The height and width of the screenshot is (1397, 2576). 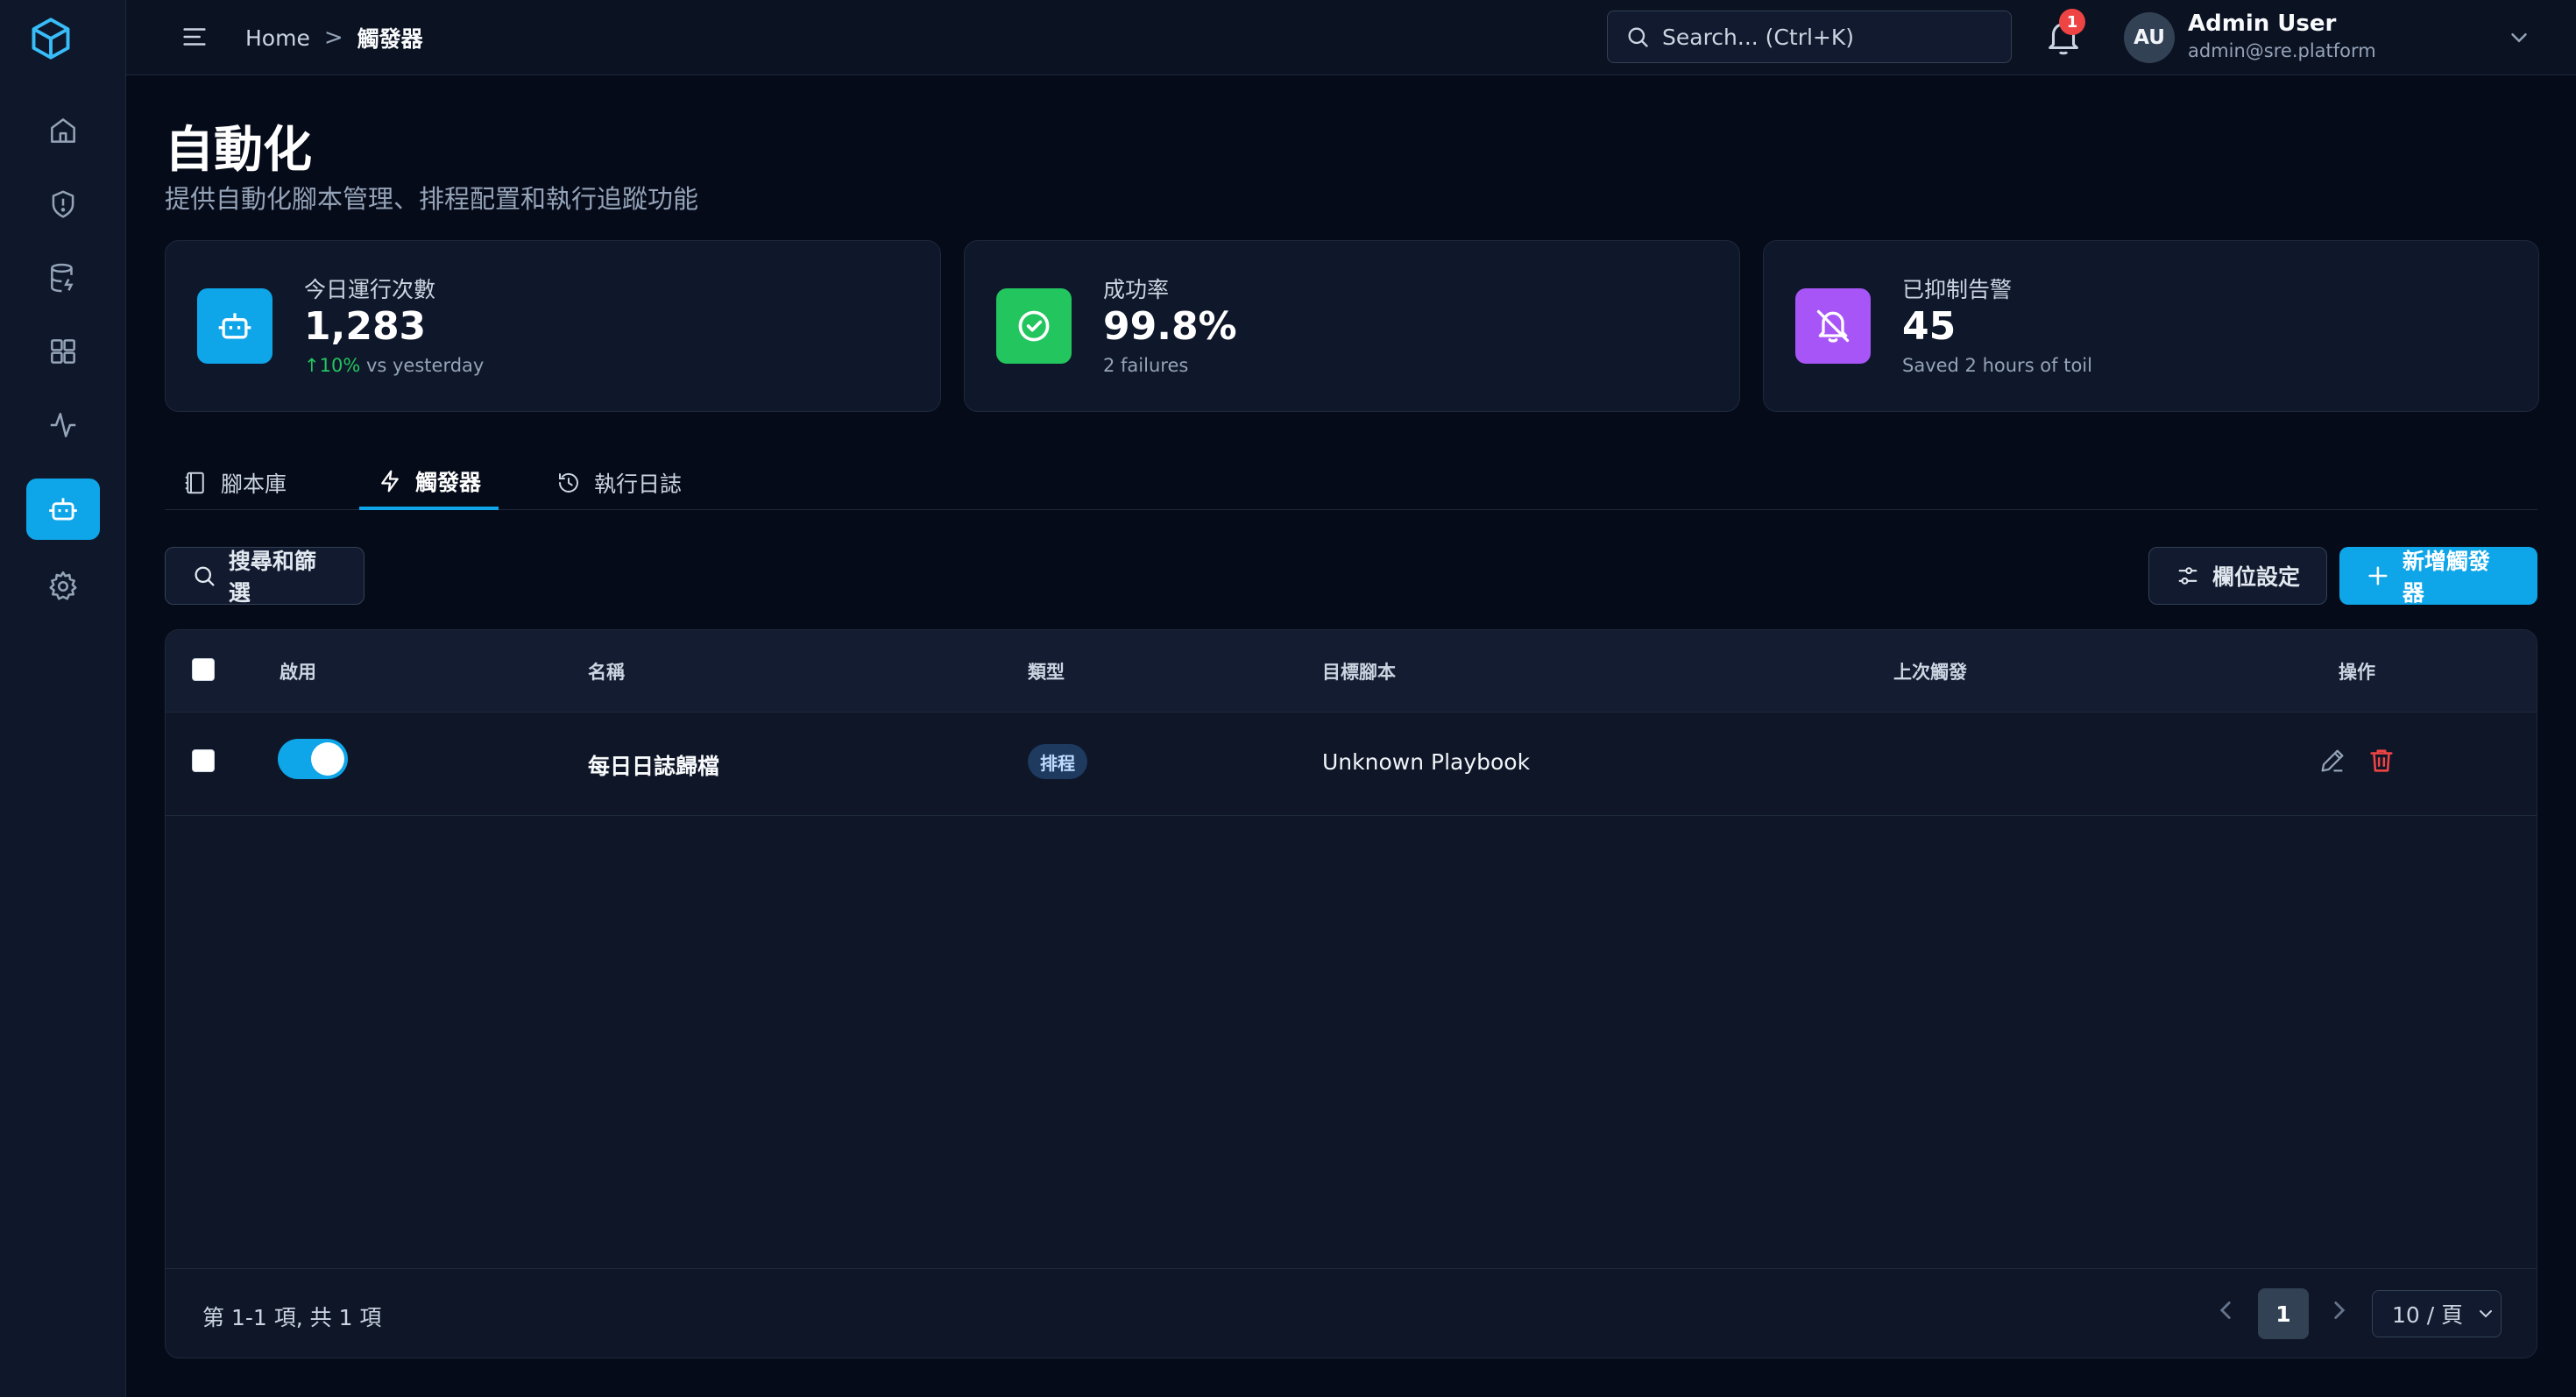 I want to click on tab-label: 觸發器, so click(x=448, y=483).